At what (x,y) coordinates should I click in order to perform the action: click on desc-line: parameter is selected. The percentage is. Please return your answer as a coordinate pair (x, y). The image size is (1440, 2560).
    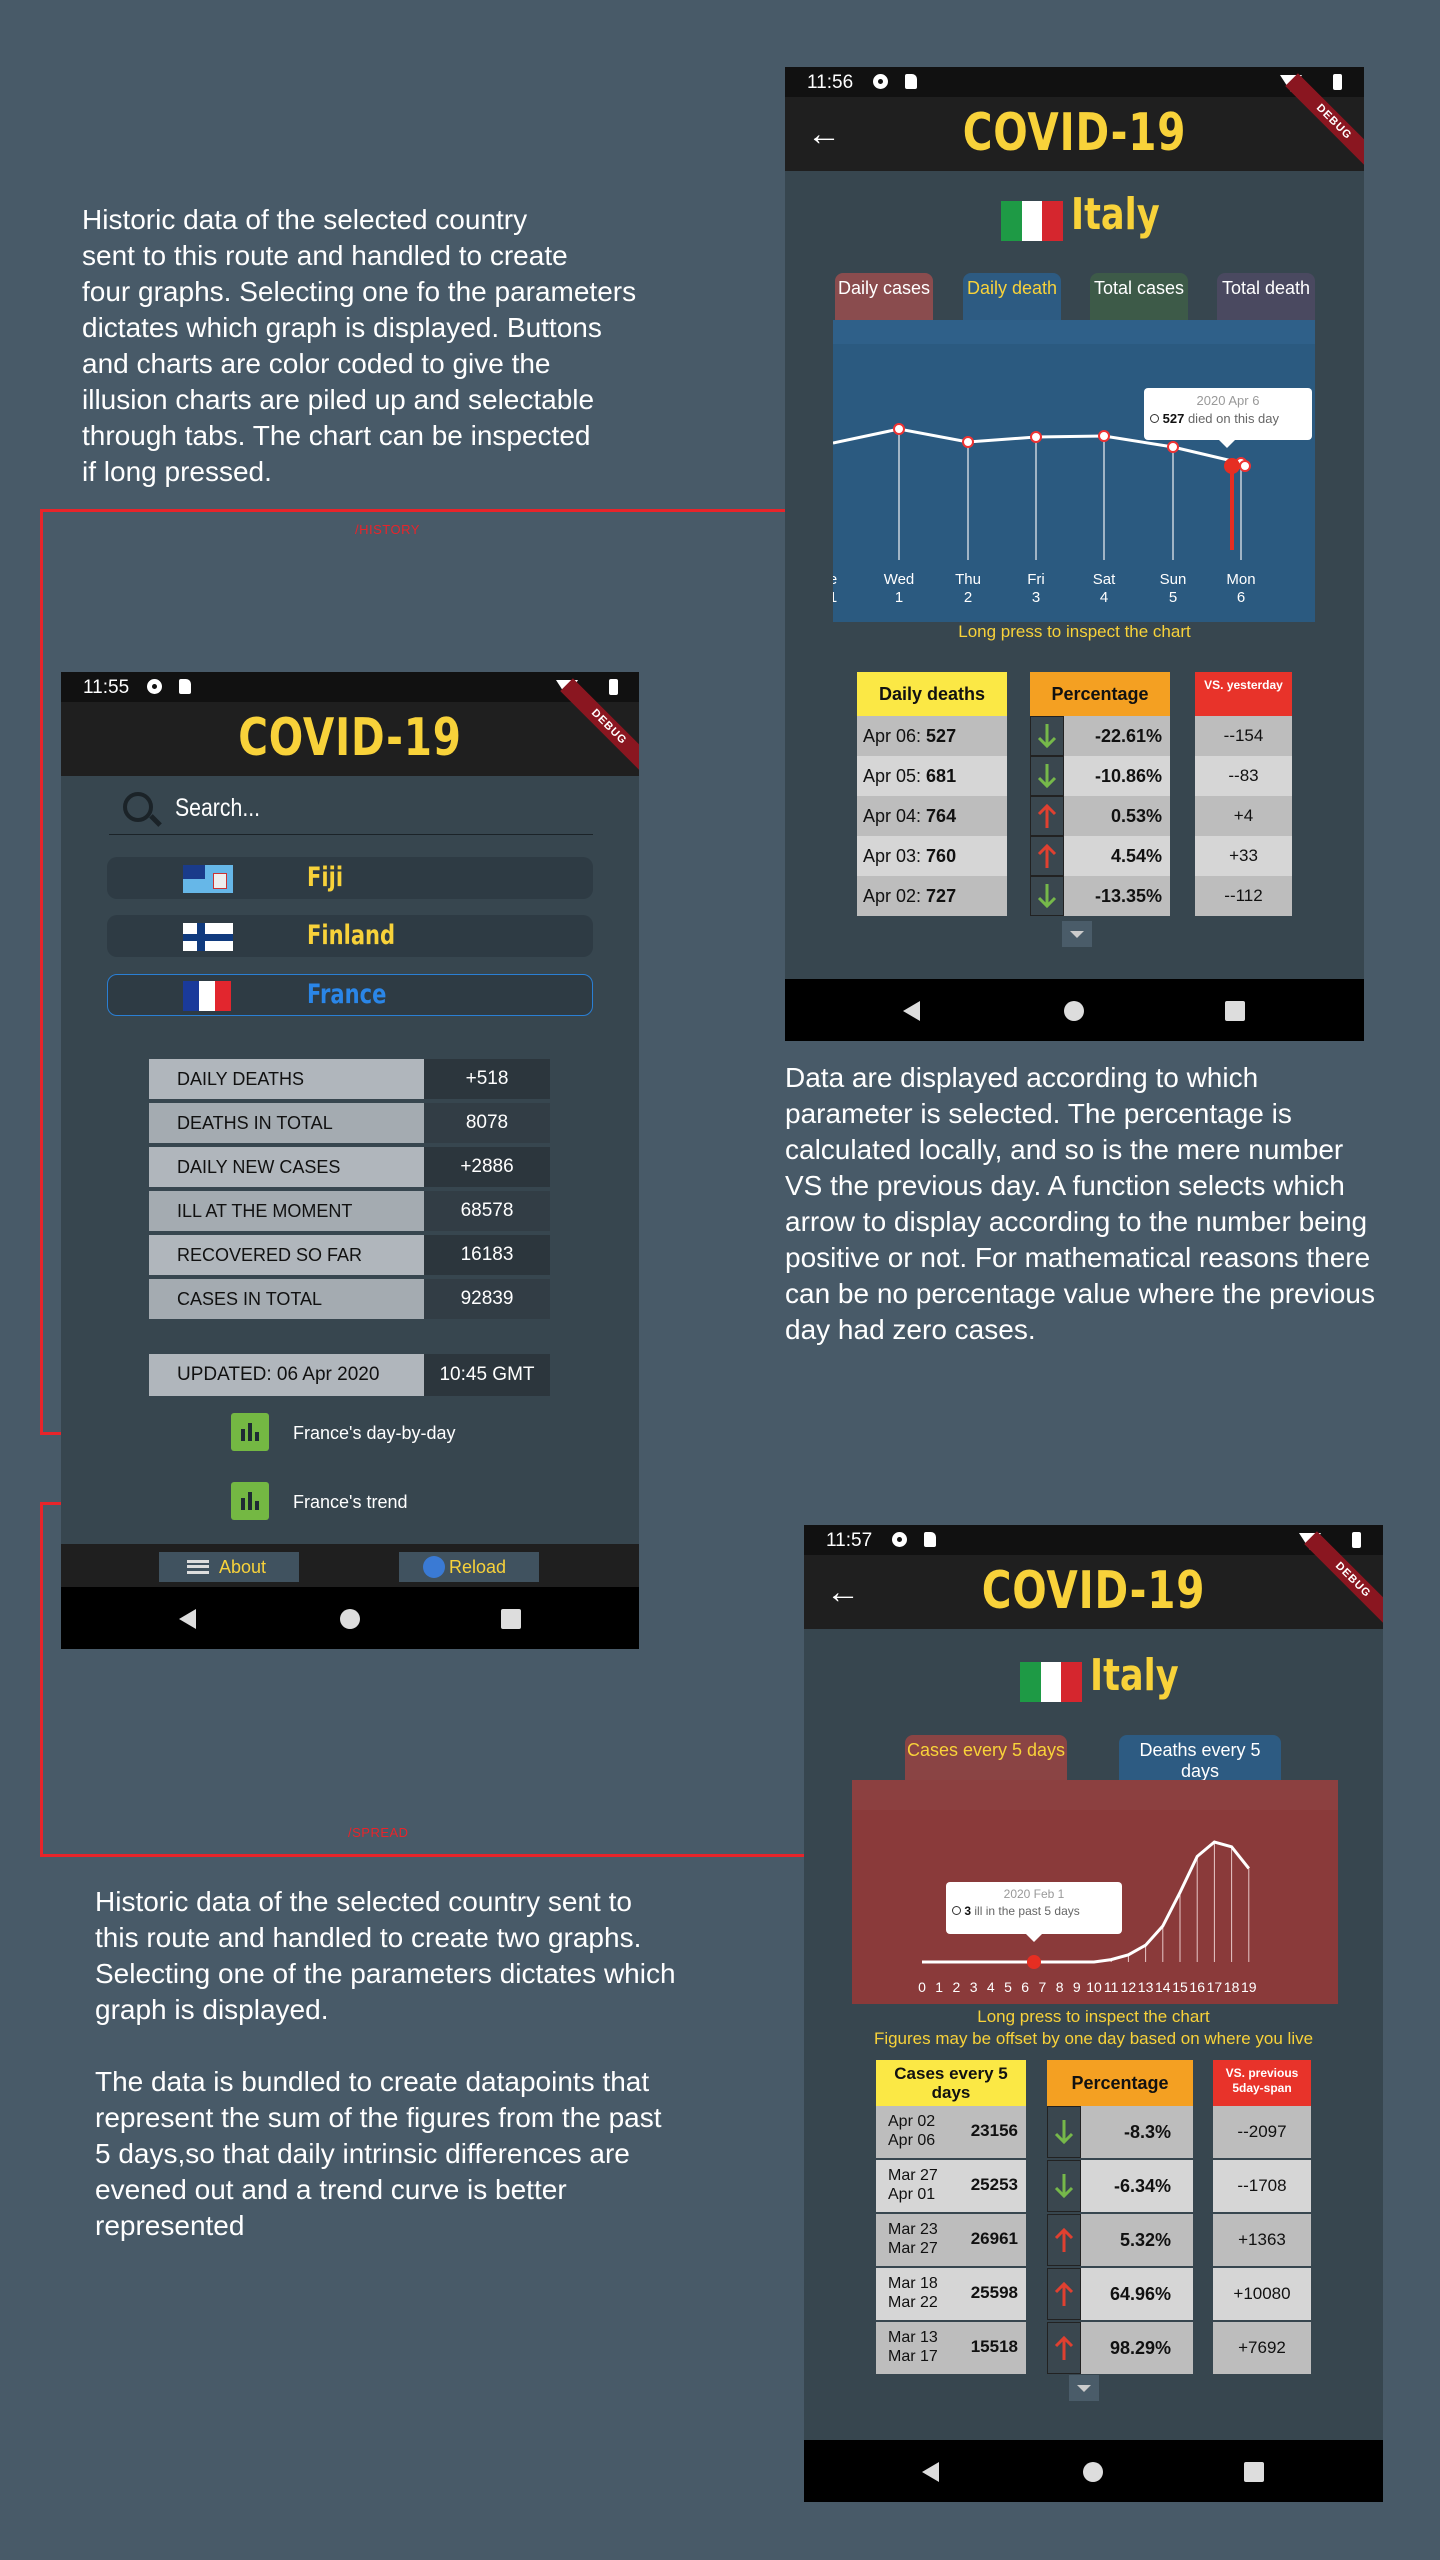
    Looking at the image, I should click on (1038, 1113).